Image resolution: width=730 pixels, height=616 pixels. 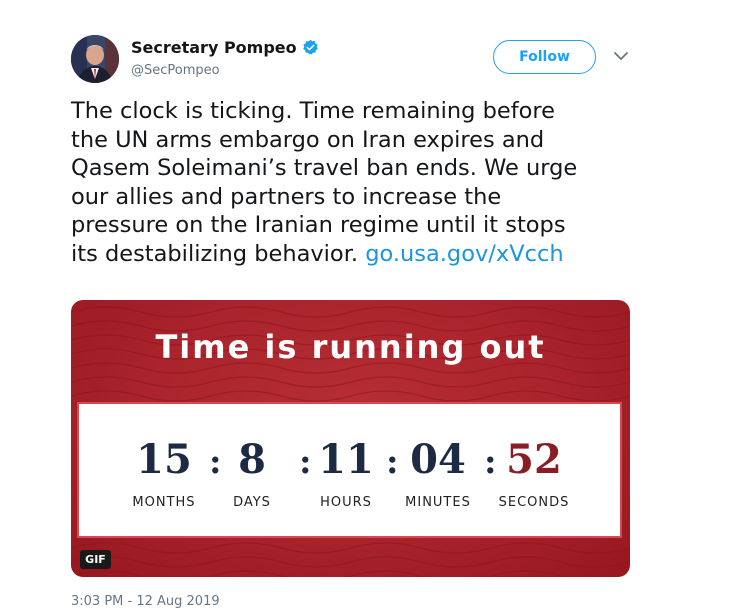 What do you see at coordinates (286, 196) in the screenshot?
I see `tweet-text-line: our allies and partners to increase the` at bounding box center [286, 196].